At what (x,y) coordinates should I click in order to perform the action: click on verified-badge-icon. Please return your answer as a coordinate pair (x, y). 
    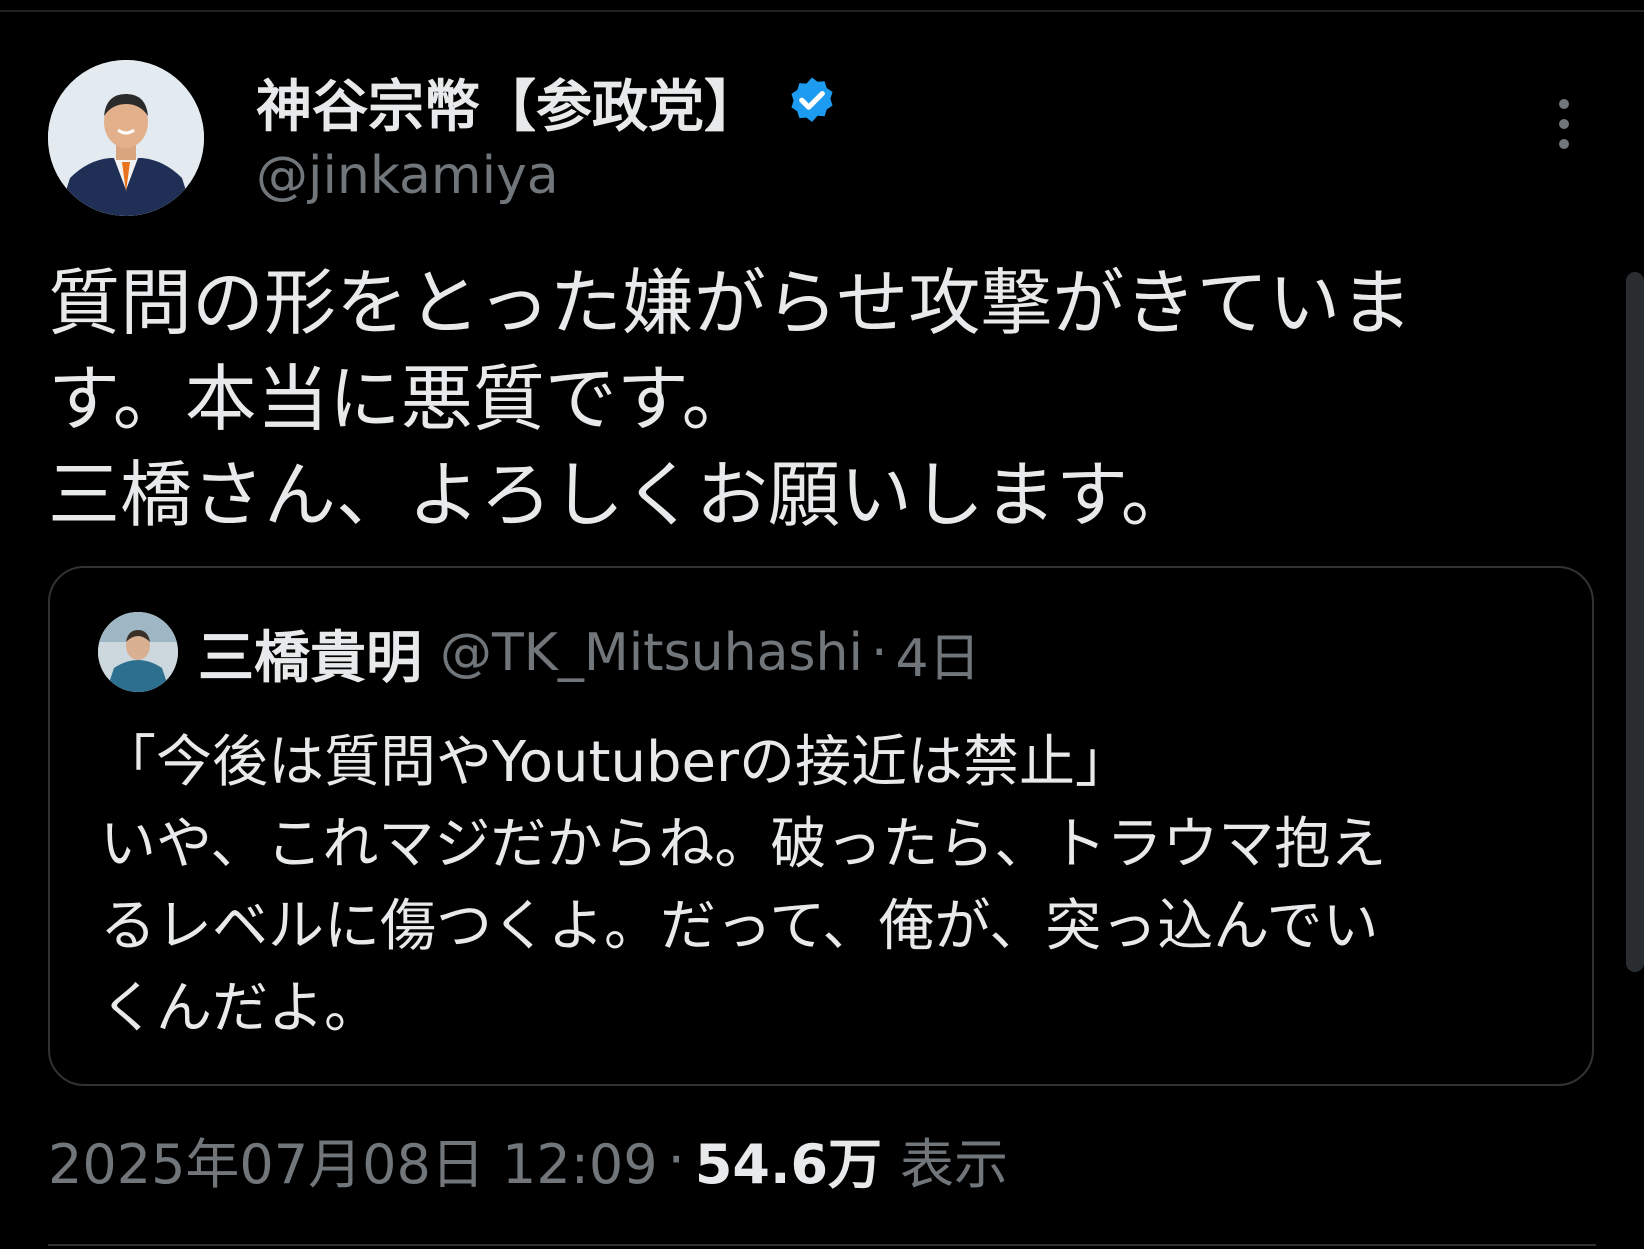
    Looking at the image, I should click on (812, 102).